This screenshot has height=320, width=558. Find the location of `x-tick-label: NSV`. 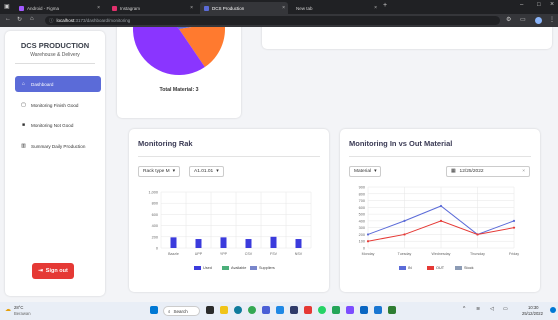

x-tick-label: NSV is located at coordinates (299, 254).